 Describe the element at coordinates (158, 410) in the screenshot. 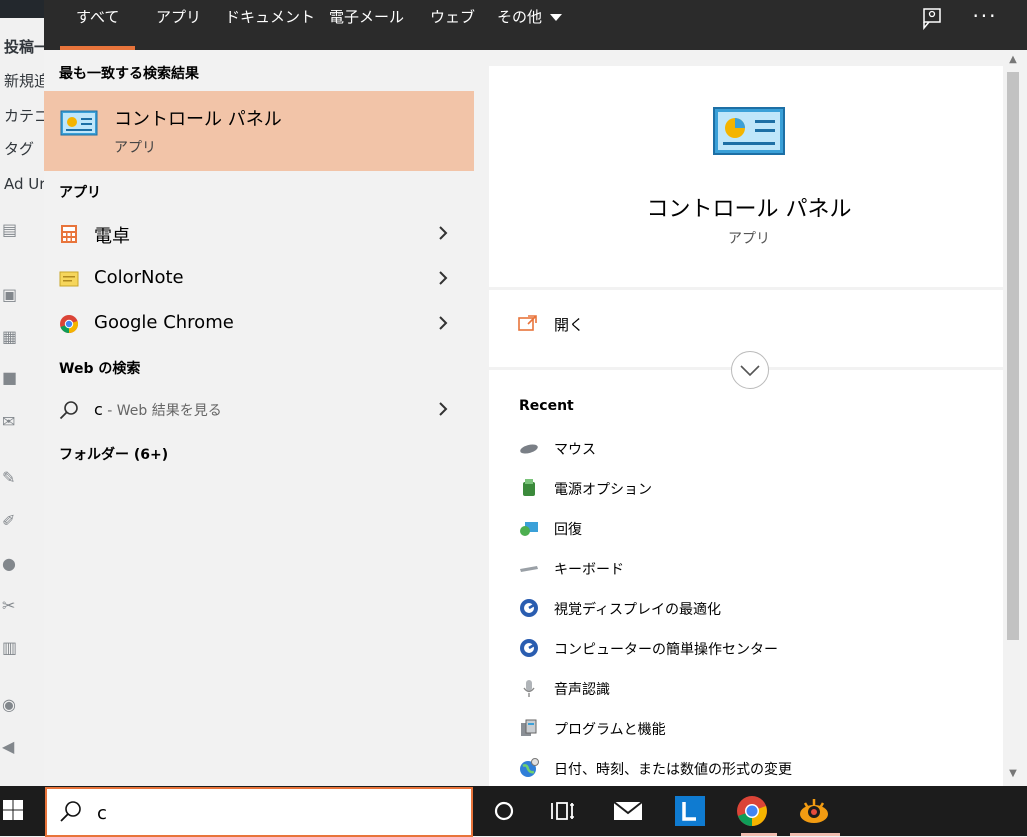

I see `web-search-label: c - Web 結果を見る` at that location.